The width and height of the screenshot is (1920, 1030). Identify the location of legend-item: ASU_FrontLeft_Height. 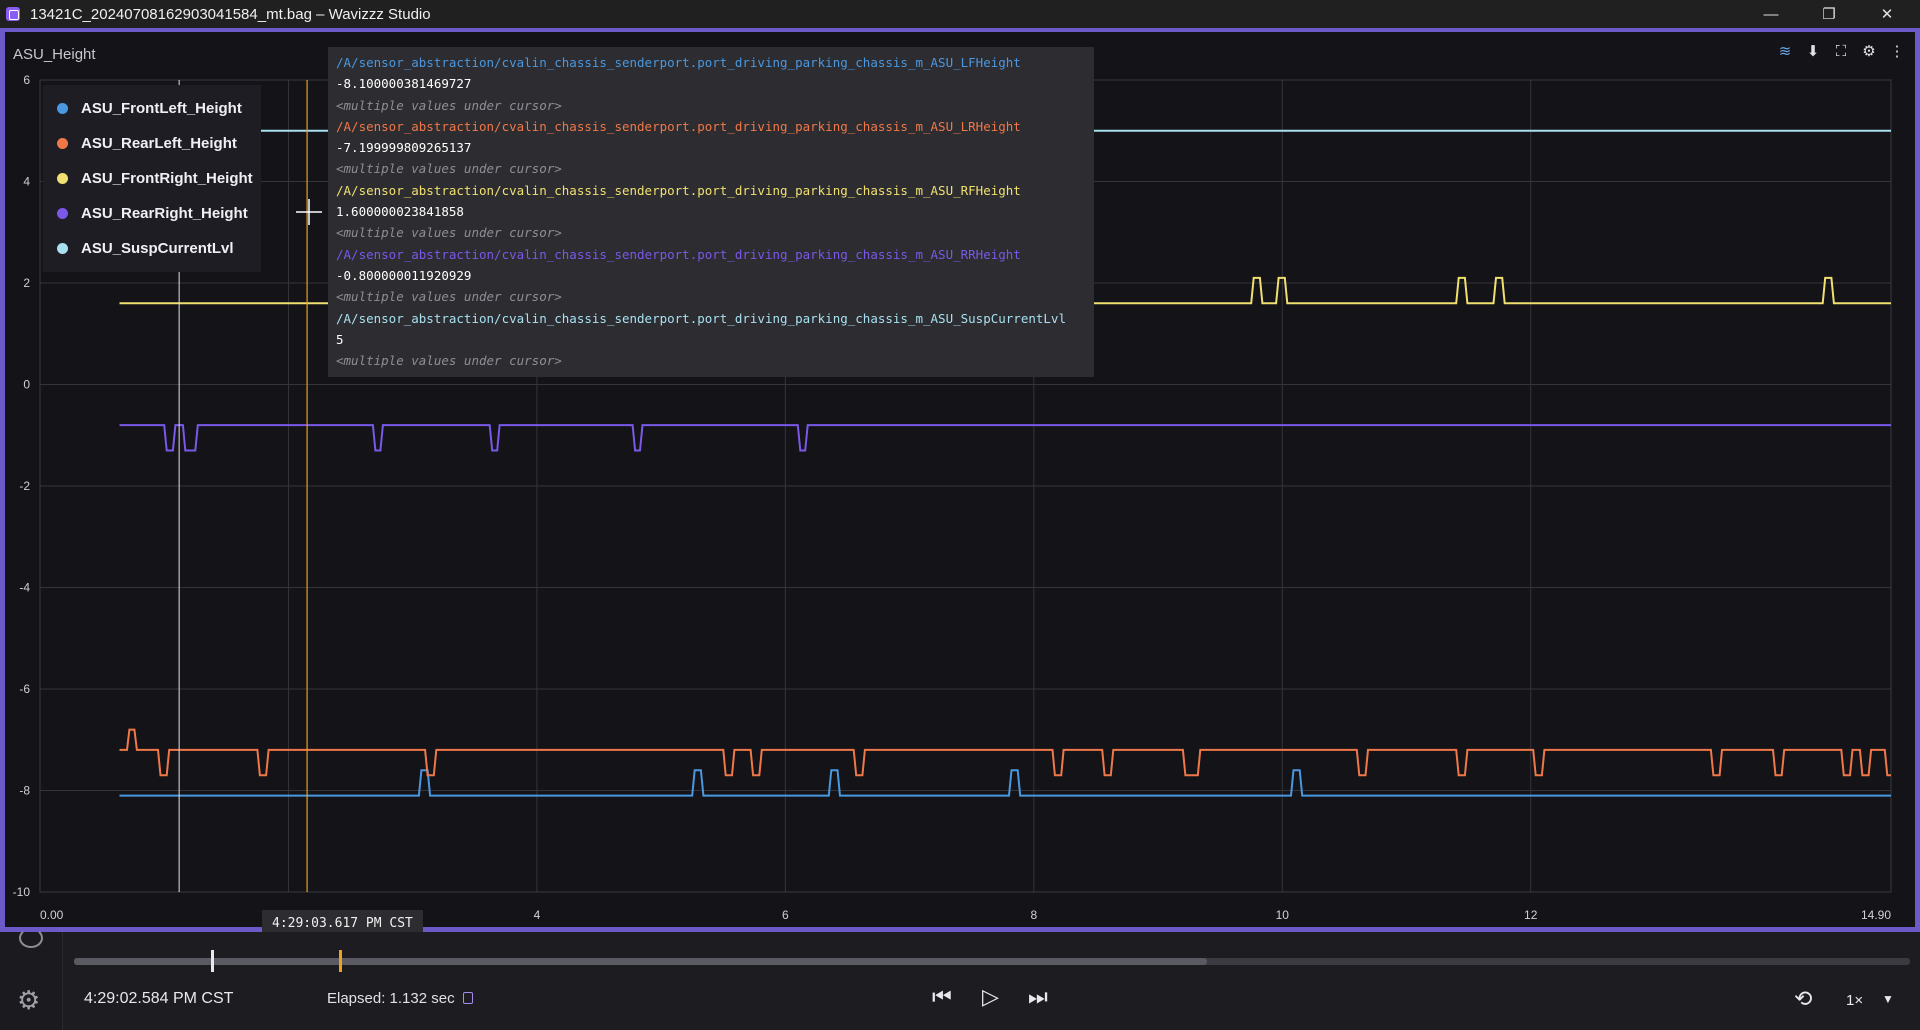
(152, 108).